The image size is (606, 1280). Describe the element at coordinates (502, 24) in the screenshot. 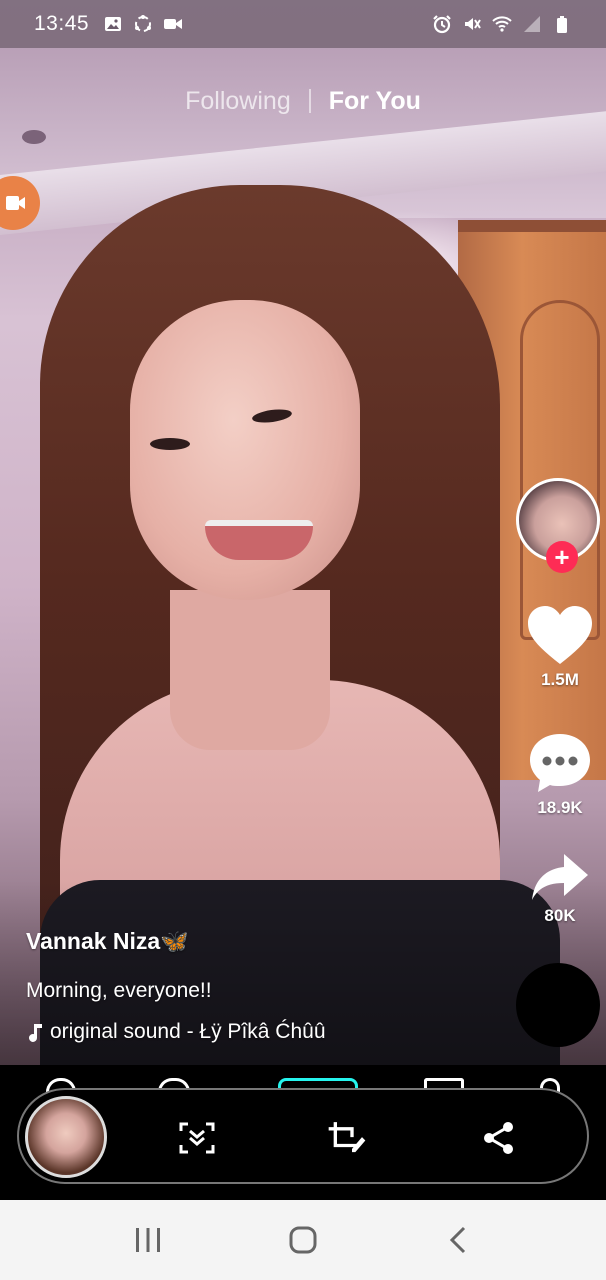

I see `wifi-icon` at that location.